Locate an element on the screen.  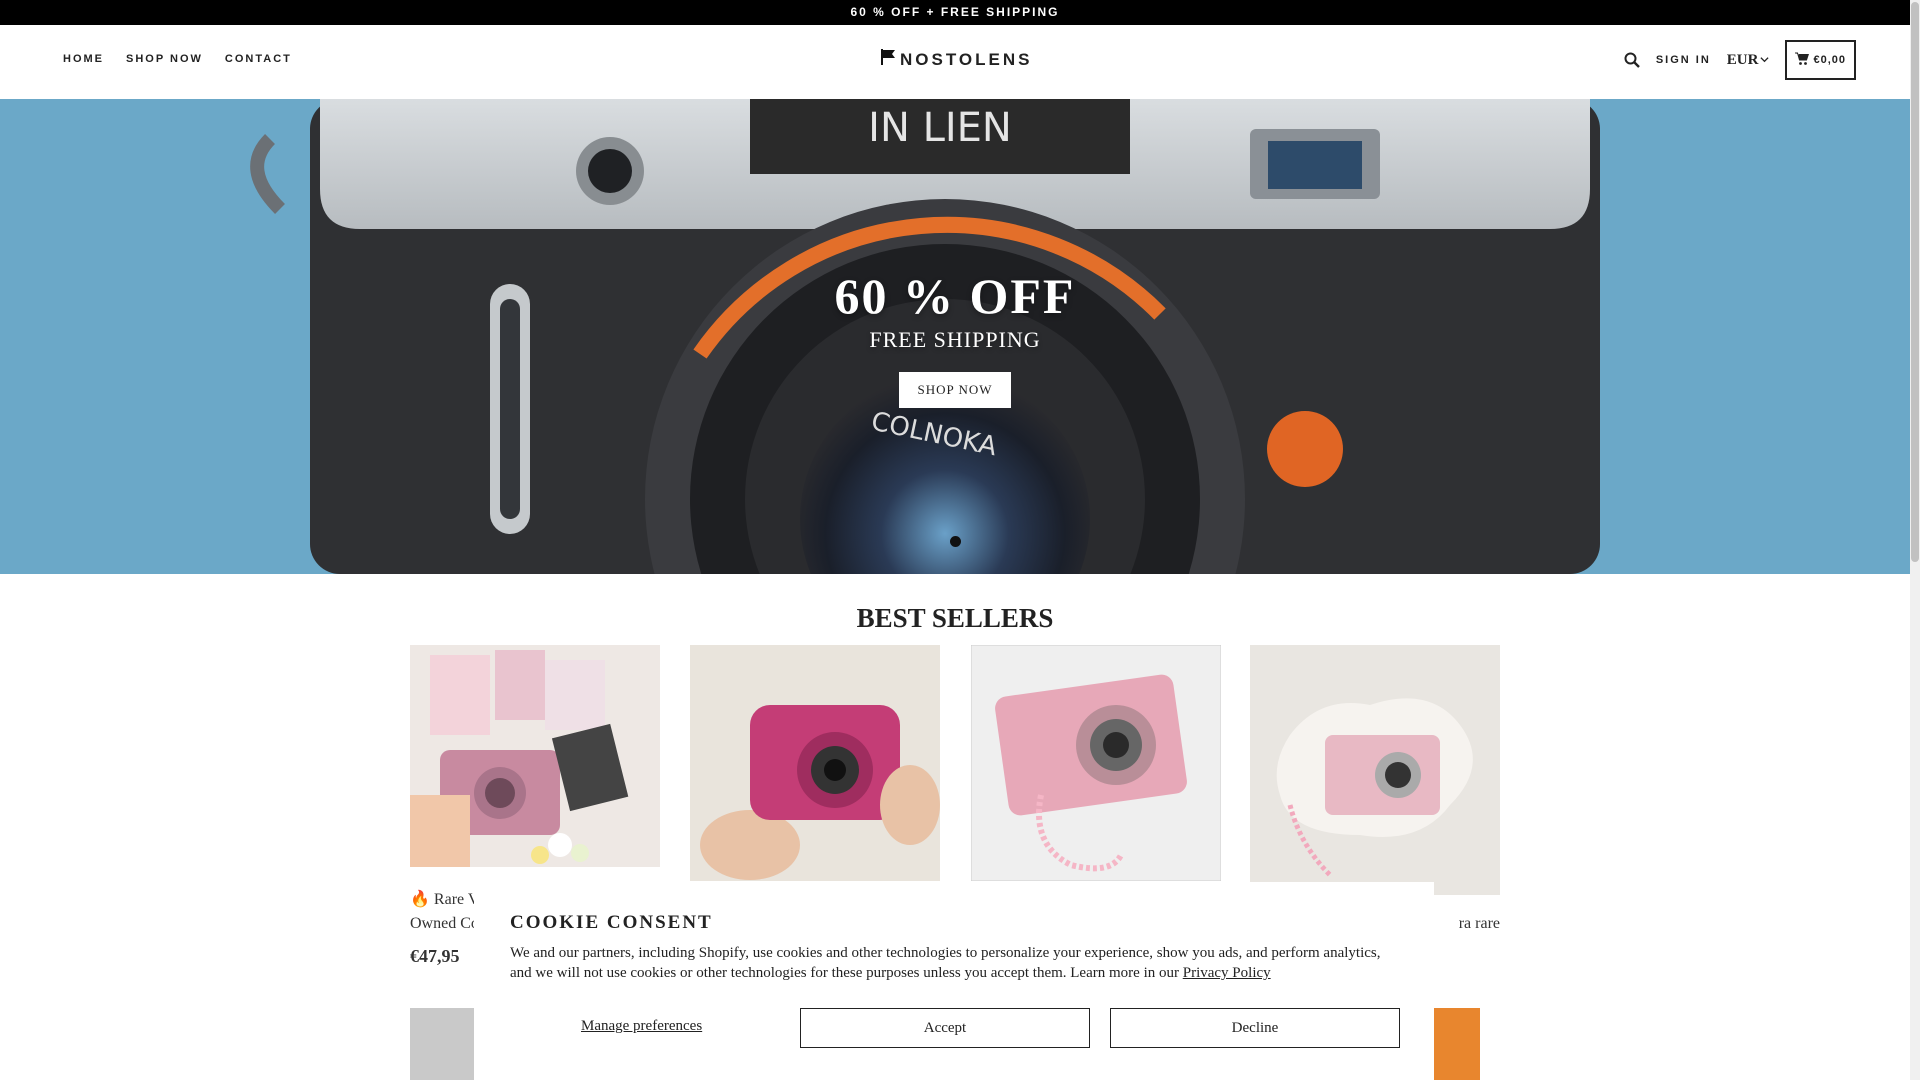
nav-contact: CONTACT is located at coordinates (258, 59).